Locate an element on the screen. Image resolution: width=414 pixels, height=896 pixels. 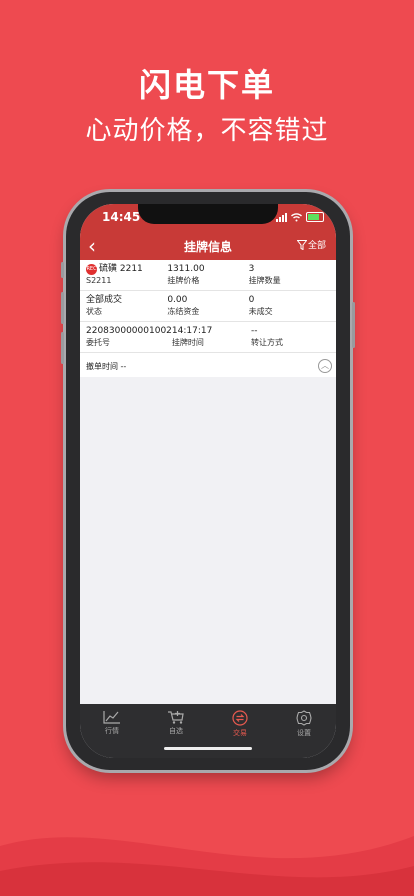
status-bar: 14:45 is located at coordinates (208, 217).